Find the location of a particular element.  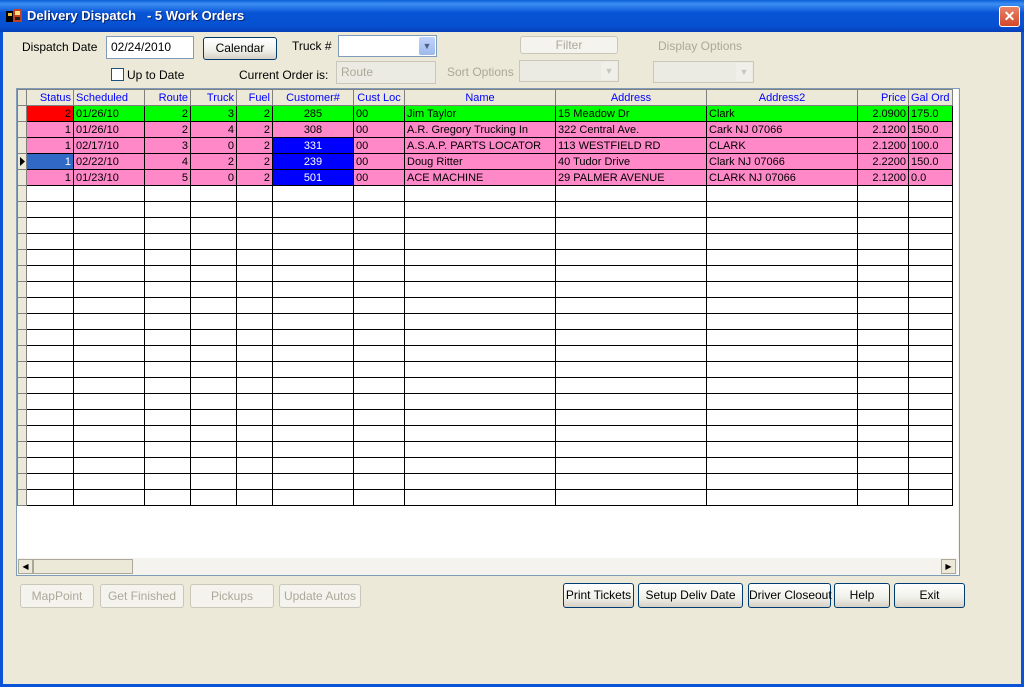

cell-truck: 2 is located at coordinates (213, 161).